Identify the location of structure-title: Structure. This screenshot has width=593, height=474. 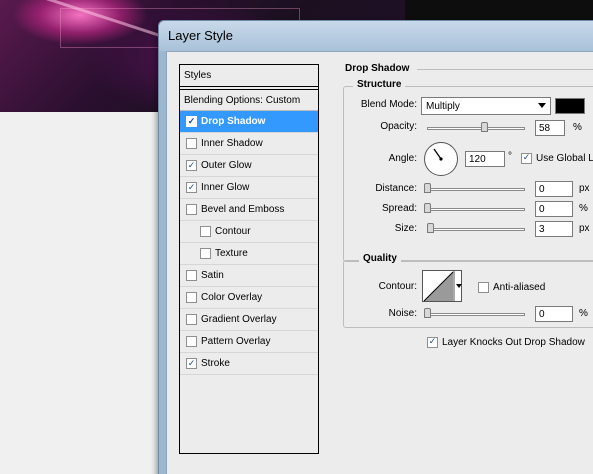
(379, 84).